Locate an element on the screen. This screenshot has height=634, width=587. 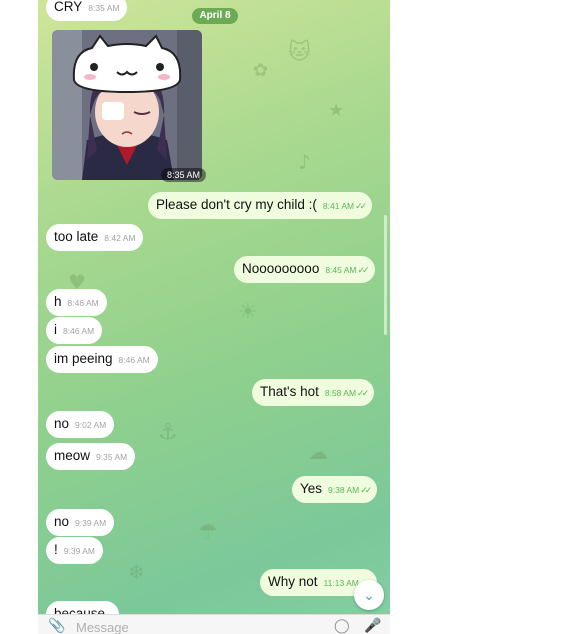
doodle-umbrella-icon: ☂ is located at coordinates (208, 532).